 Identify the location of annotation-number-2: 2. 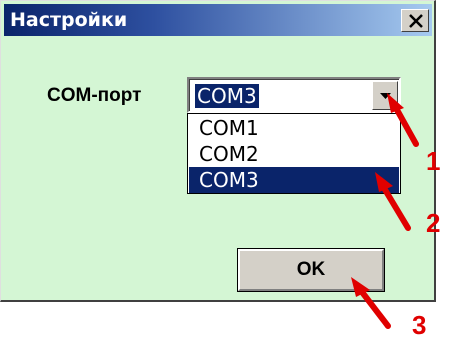
(433, 223).